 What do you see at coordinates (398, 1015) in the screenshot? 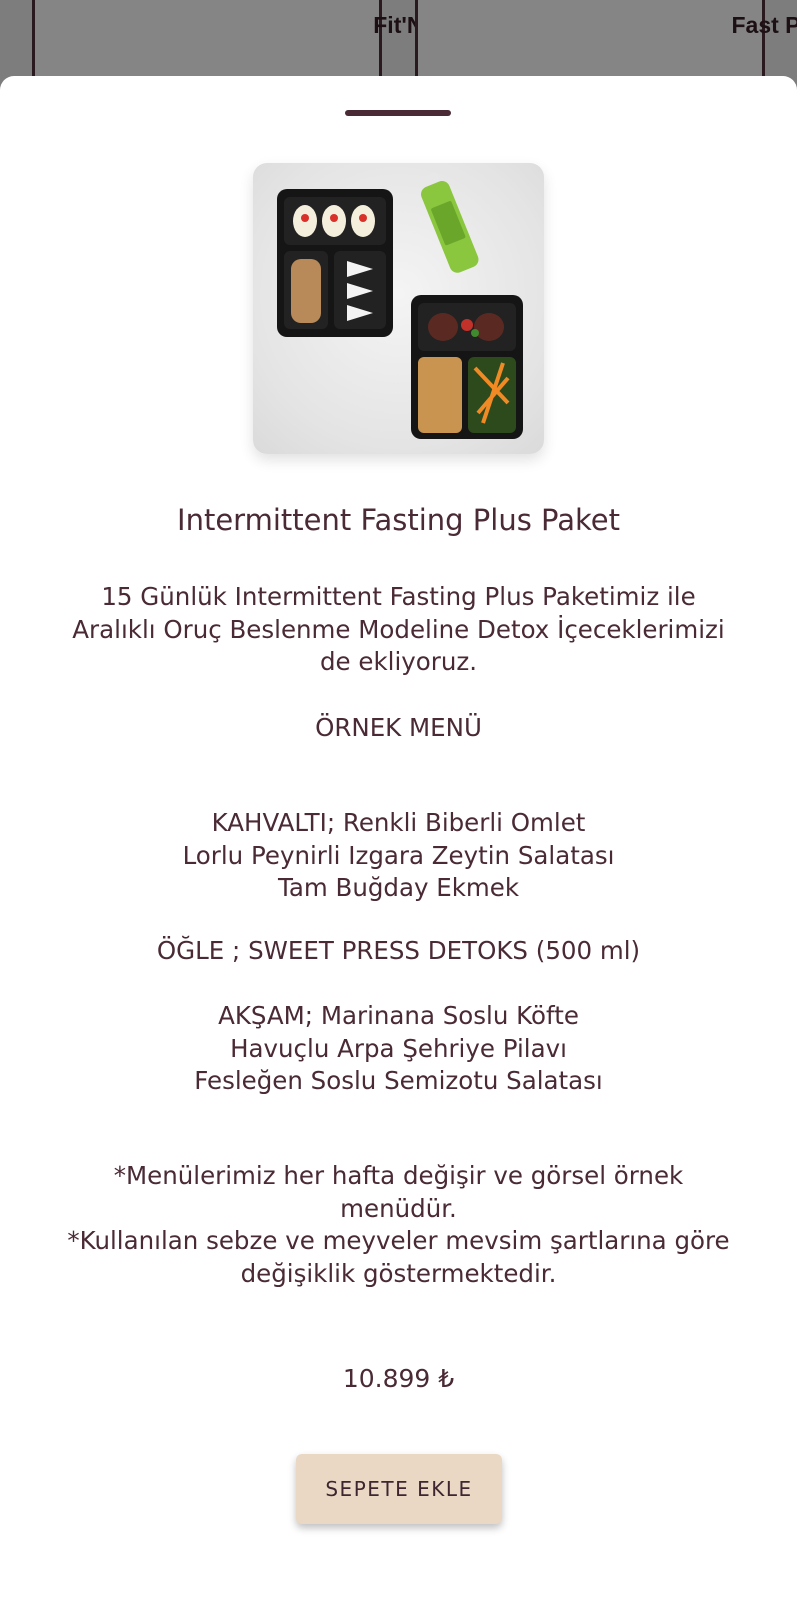
I see `menu-line: AKŞAM; Marinana Soslu Köfte` at bounding box center [398, 1015].